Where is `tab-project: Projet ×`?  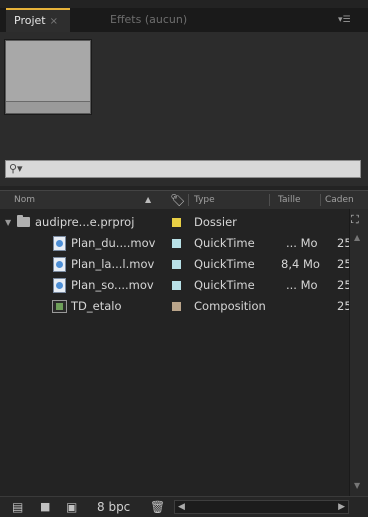 tab-project: Projet × is located at coordinates (38, 20).